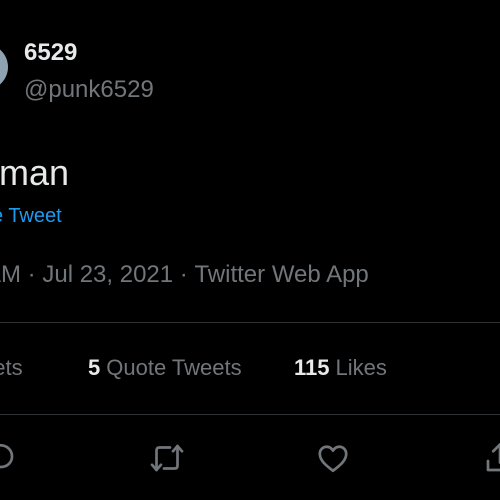 This screenshot has width=500, height=500. I want to click on share-icon, so click(490, 458).